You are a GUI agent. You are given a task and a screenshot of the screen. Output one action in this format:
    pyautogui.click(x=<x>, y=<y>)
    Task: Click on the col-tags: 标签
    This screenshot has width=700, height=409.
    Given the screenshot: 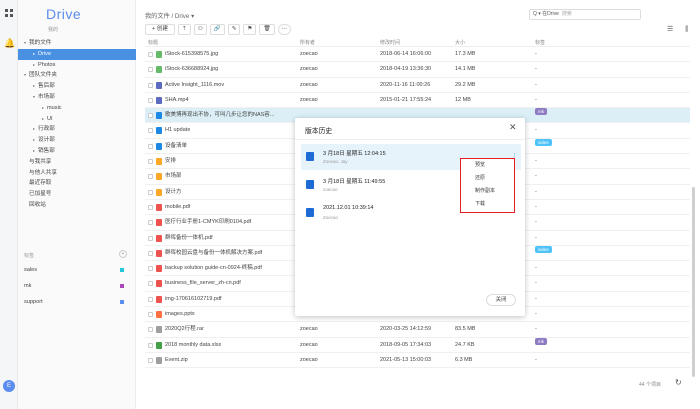 What is the action you would take?
    pyautogui.click(x=540, y=42)
    